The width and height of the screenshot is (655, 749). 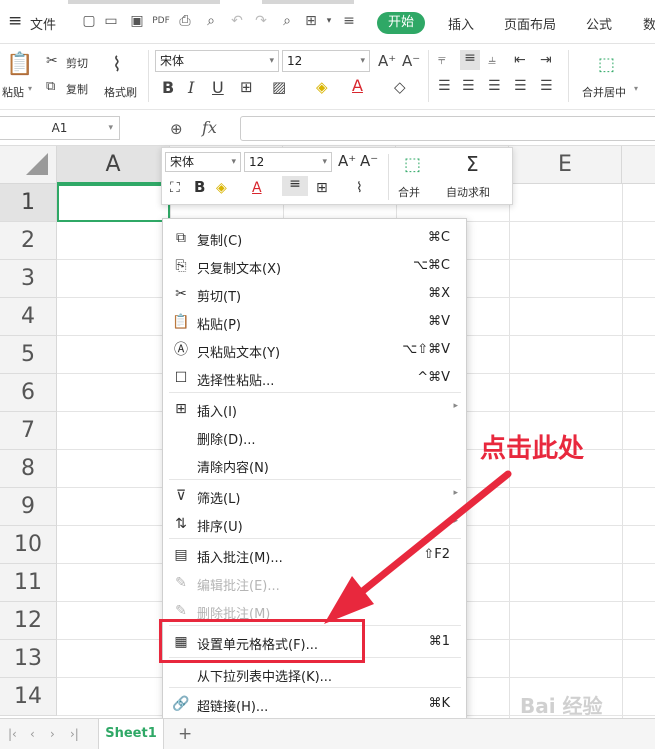 I want to click on sheet-tab-sheet1: Sheet1, so click(x=131, y=734).